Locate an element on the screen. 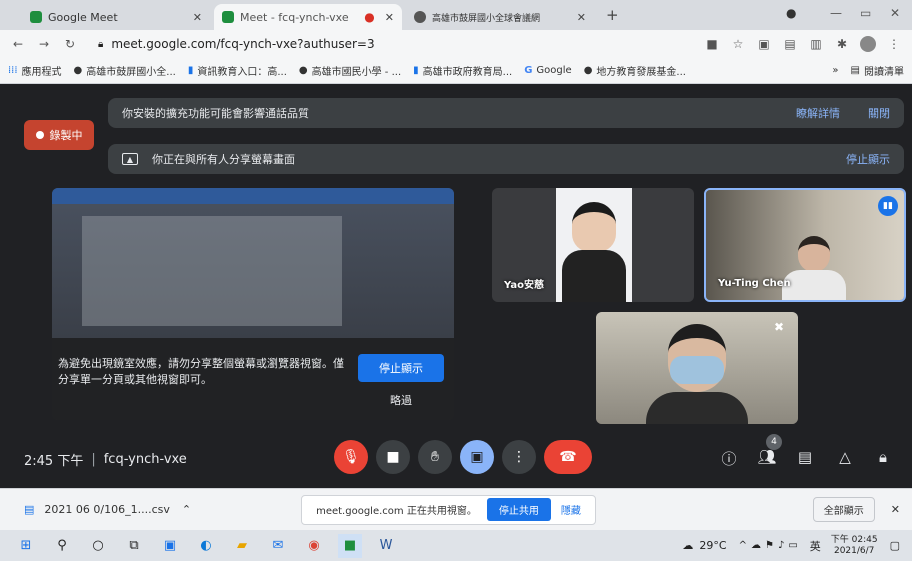 Image resolution: width=912 pixels, height=561 pixels. new-tab-button: + is located at coordinates (612, 15).